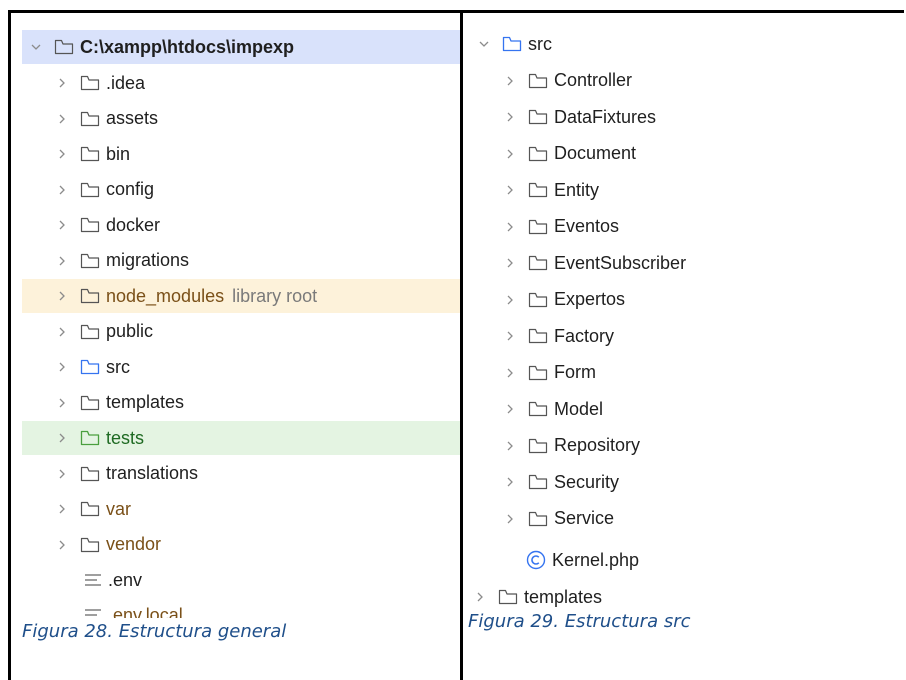 The width and height of the screenshot is (906, 680). Describe the element at coordinates (688, 336) in the screenshot. I see `tree-item-factory: Factory` at that location.